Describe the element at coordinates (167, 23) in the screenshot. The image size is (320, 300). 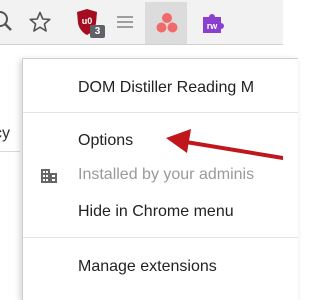
I see `asana-icon` at that location.